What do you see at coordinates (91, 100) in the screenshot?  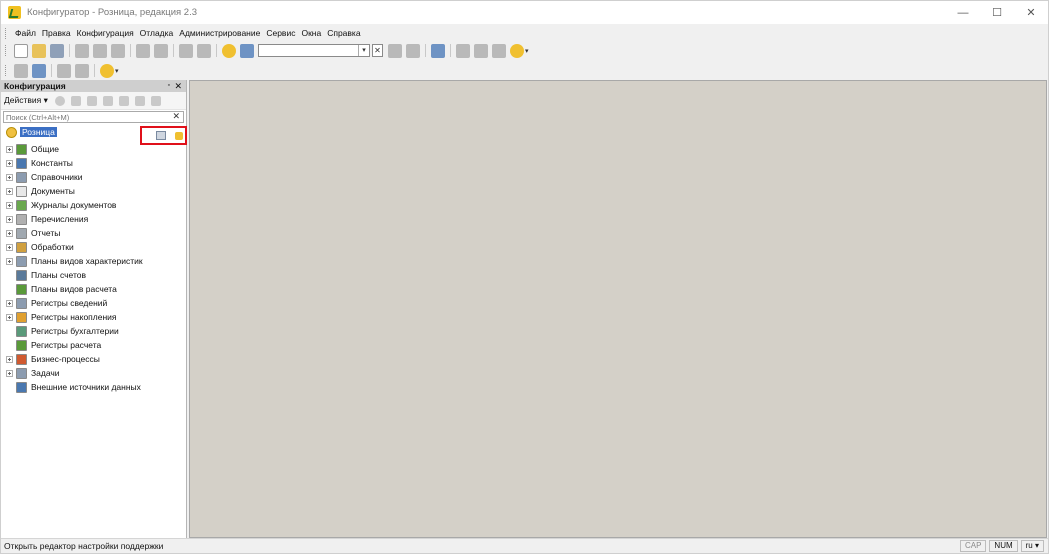 I see `copy-item-icon` at bounding box center [91, 100].